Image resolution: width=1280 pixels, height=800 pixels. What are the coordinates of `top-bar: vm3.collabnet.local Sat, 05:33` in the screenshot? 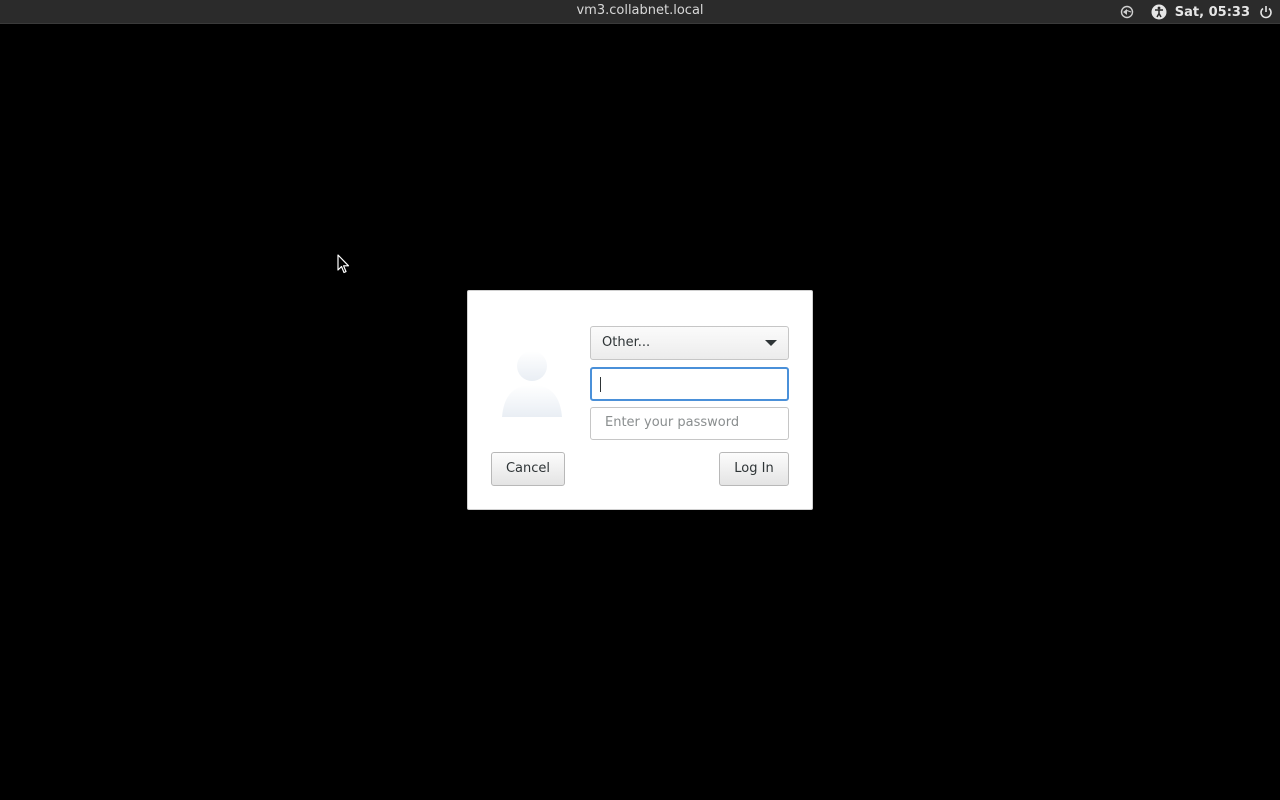 It's located at (640, 12).